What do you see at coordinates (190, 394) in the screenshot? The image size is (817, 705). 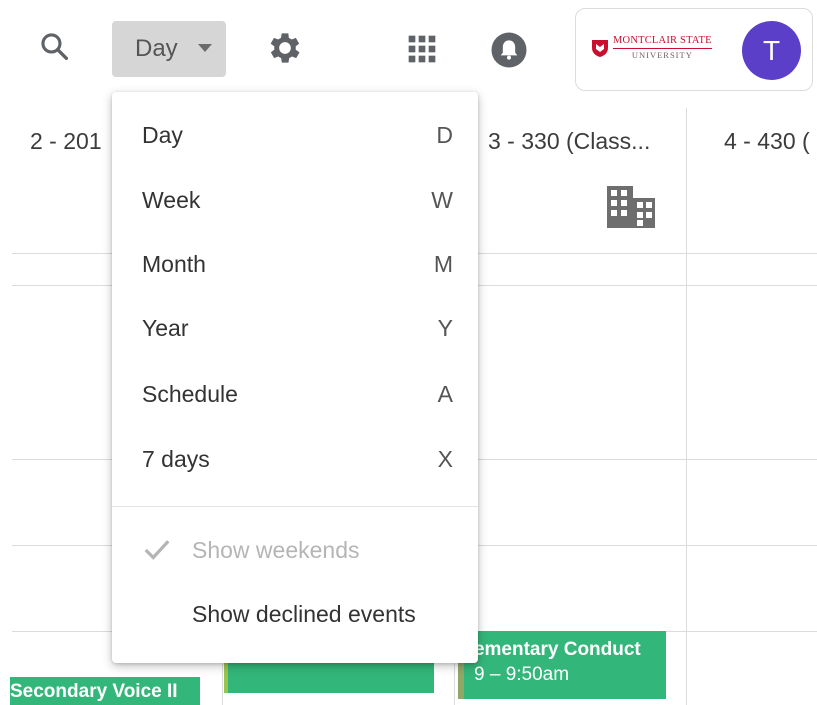 I see `menu-item-label: Schedule` at bounding box center [190, 394].